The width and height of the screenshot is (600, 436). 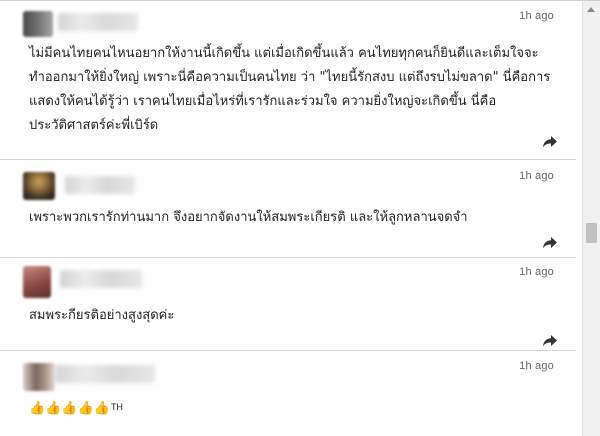 I want to click on comment-text: สมพระกียรติอย่างสูงสุดค่ะ, so click(x=102, y=315).